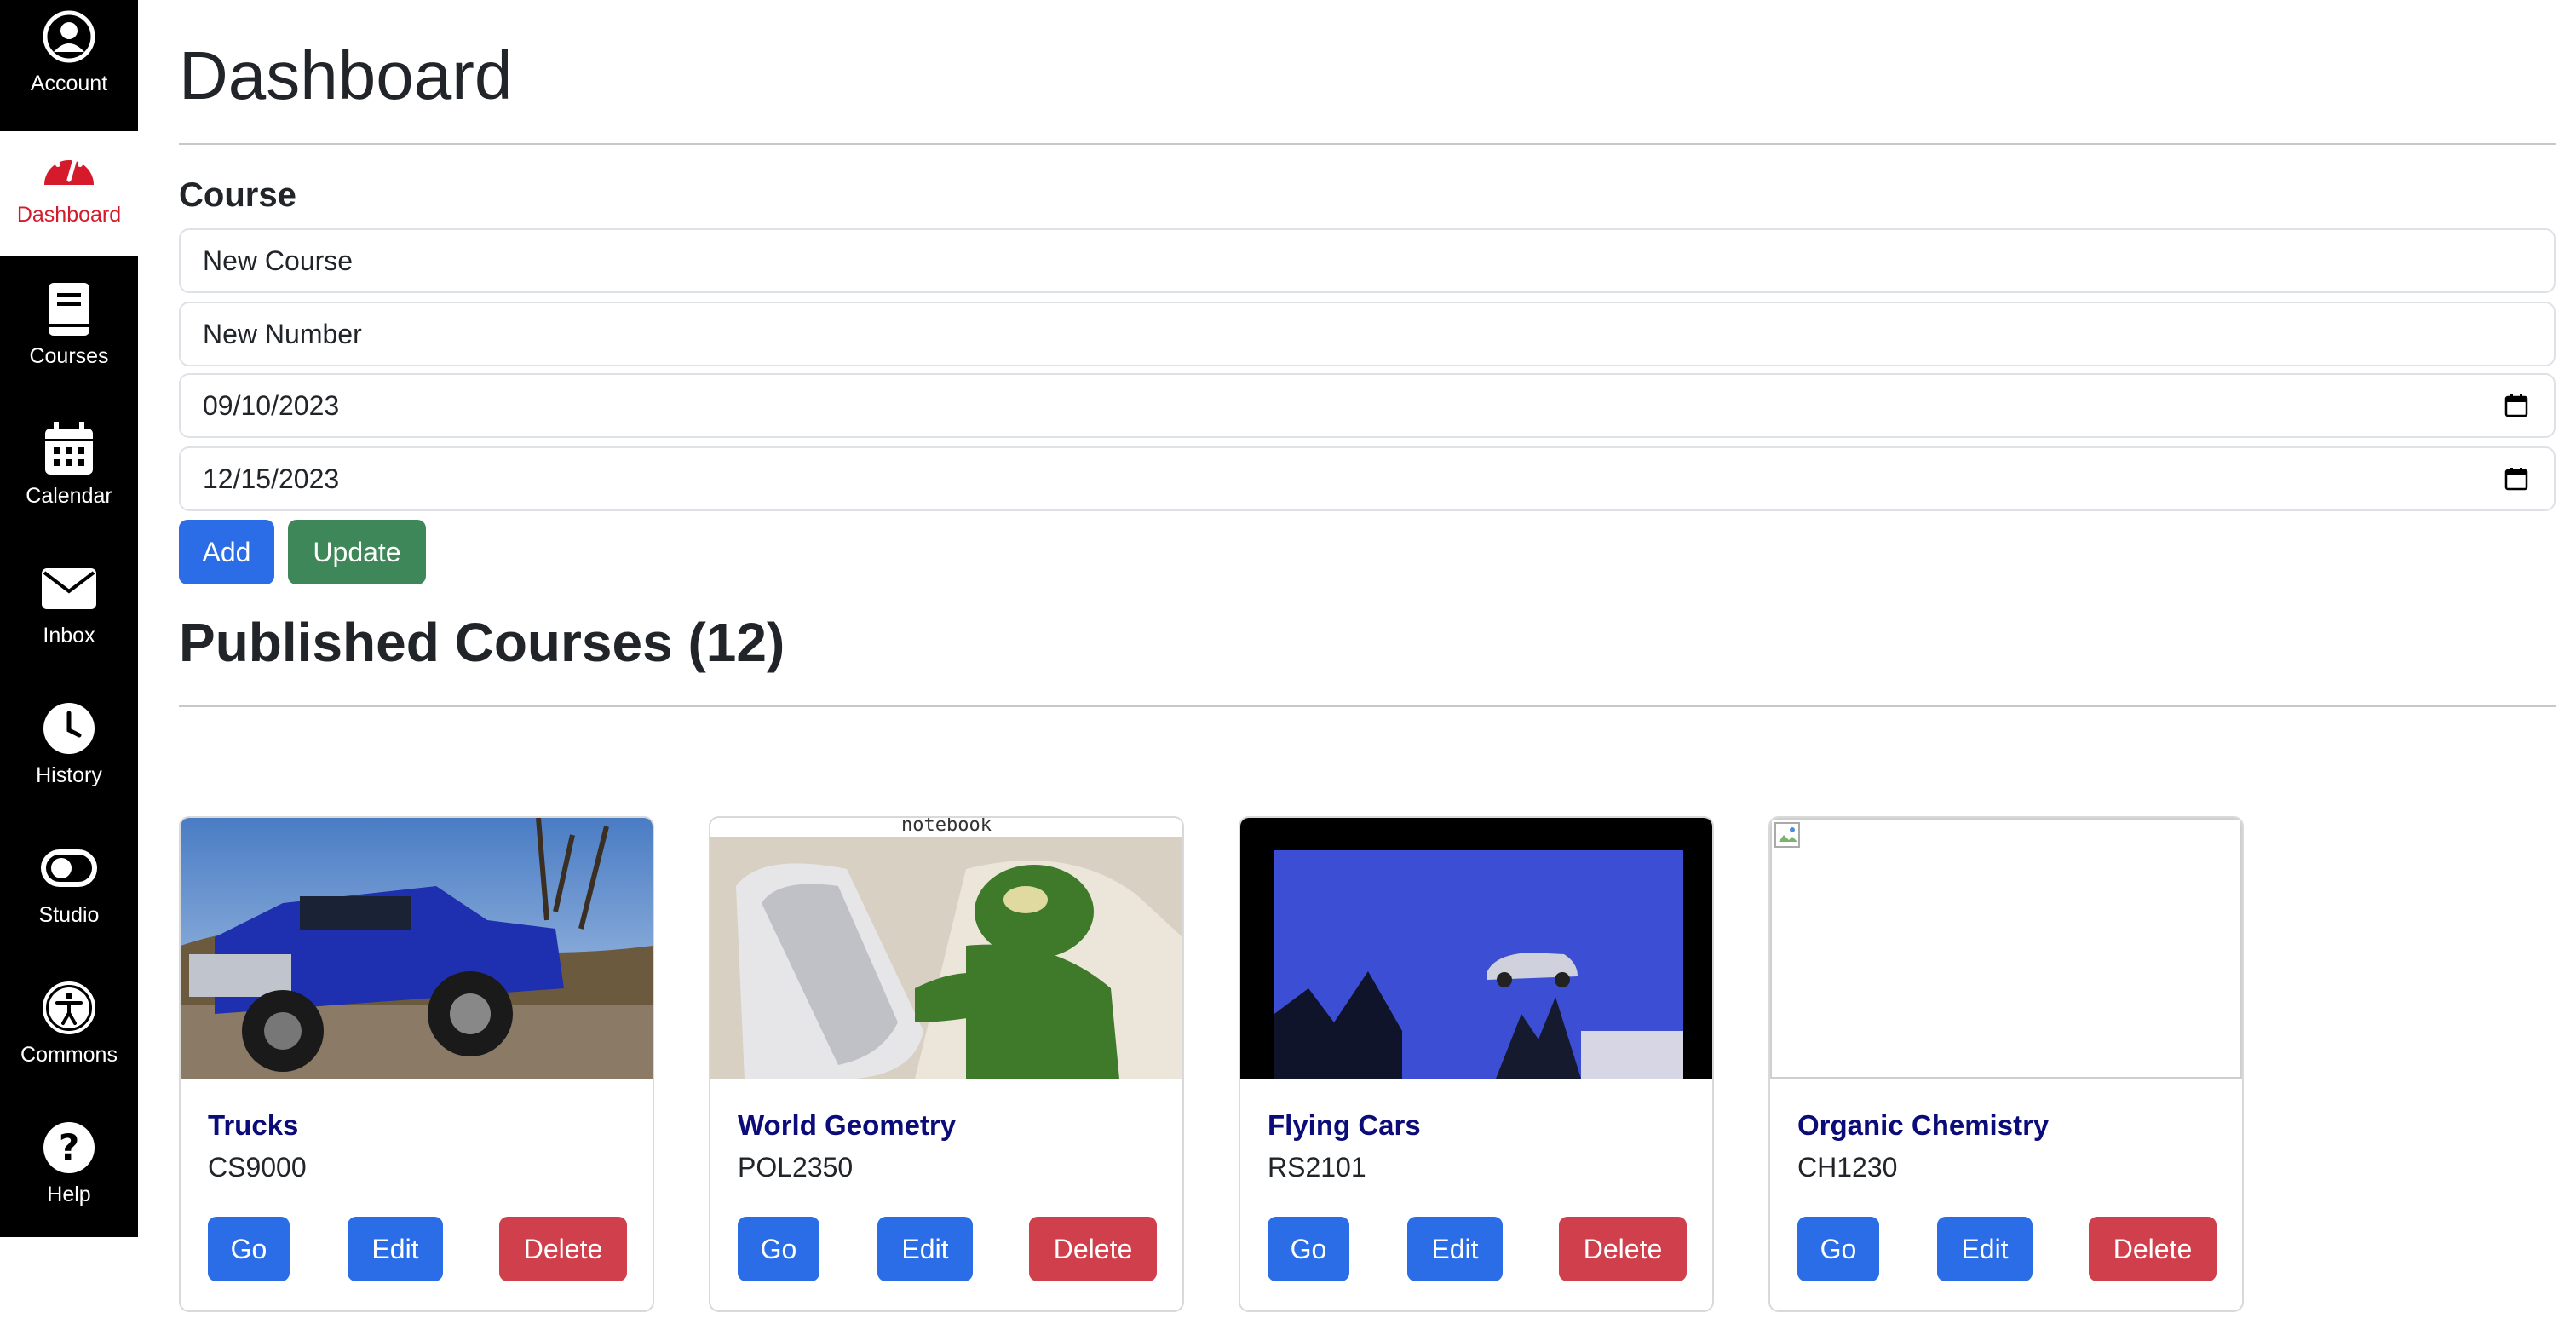  Describe the element at coordinates (1368, 706) in the screenshot. I see `courses-divider` at that location.